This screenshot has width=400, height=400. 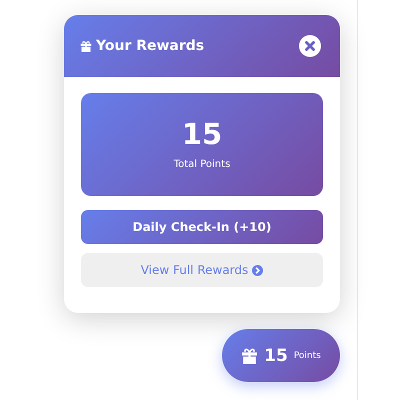 What do you see at coordinates (310, 46) in the screenshot?
I see `close-icon` at bounding box center [310, 46].